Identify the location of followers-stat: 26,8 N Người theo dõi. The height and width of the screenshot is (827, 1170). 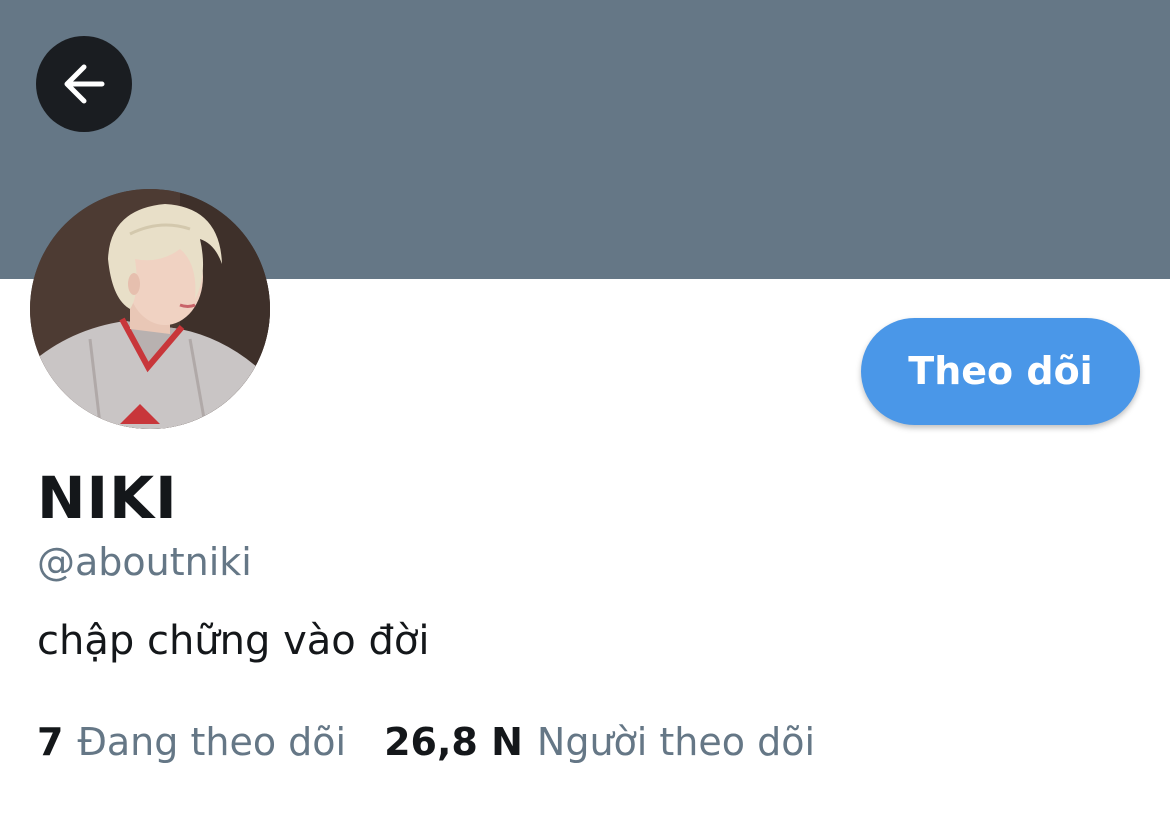
(599, 742).